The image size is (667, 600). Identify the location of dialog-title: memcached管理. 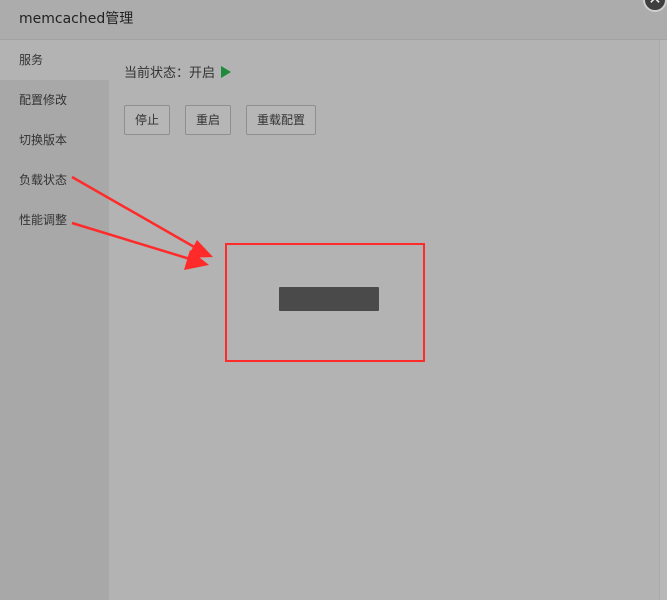
(76, 19).